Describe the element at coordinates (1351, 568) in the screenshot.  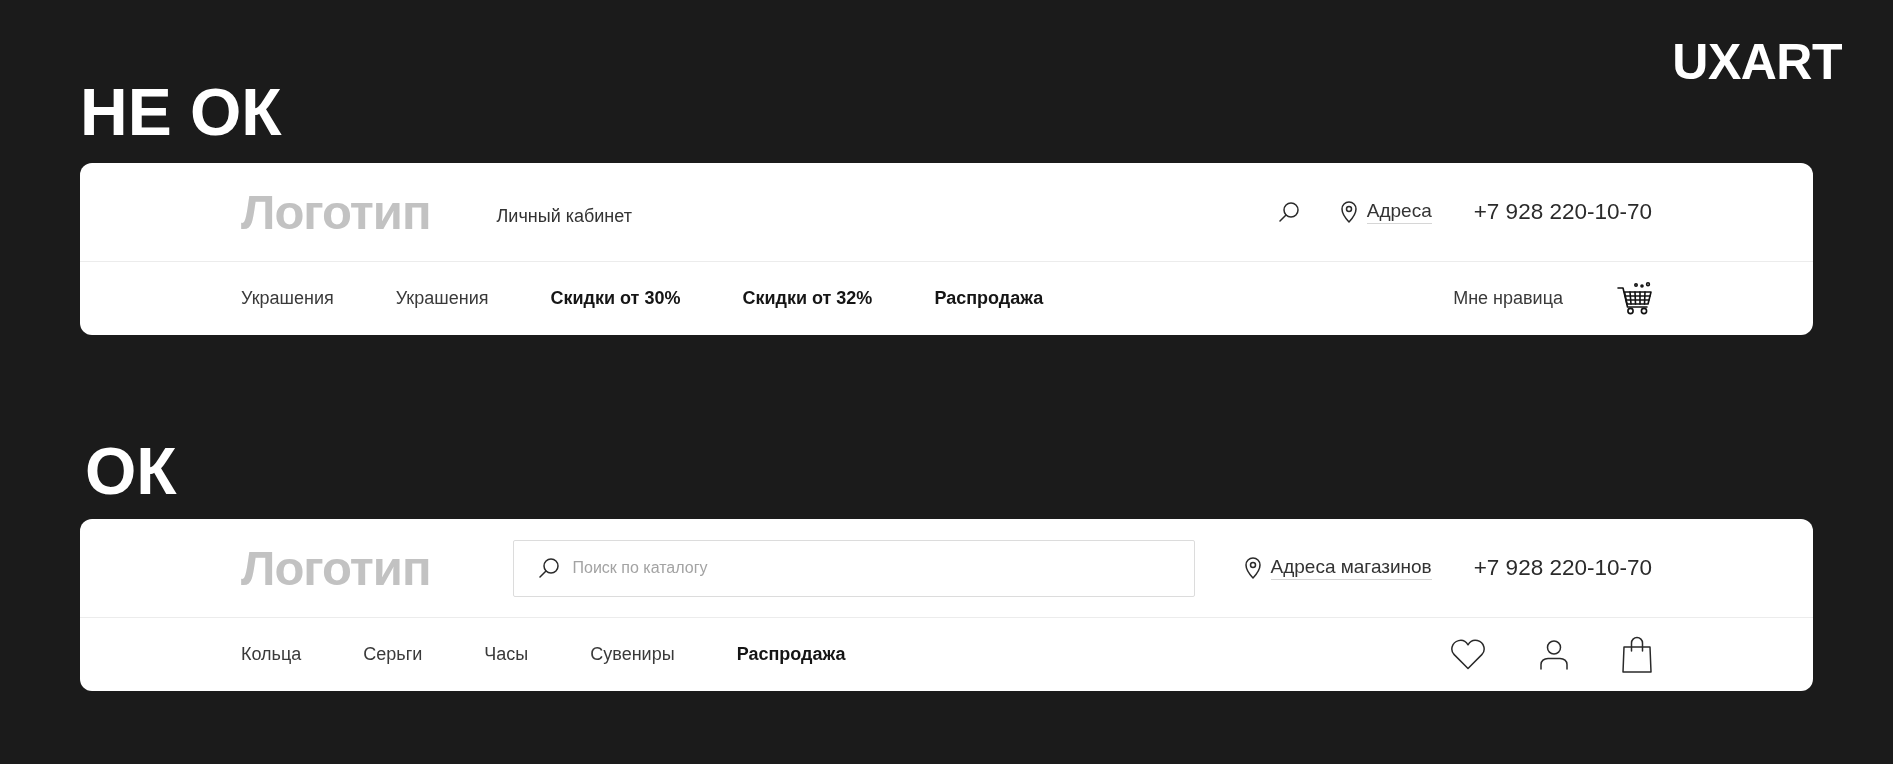
I see `address-link: Адреса магазинов` at that location.